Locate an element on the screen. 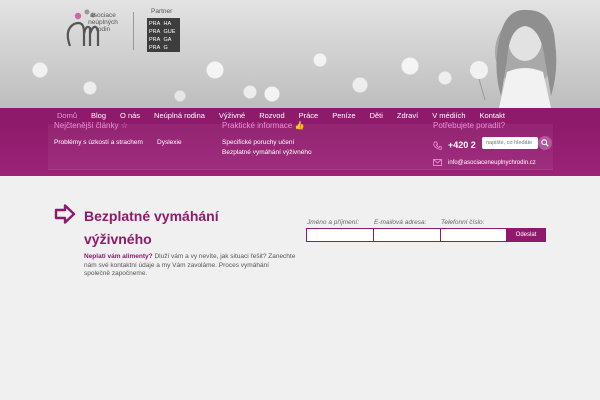 Image resolution: width=600 pixels, height=400 pixels. logo-divider is located at coordinates (133, 31).